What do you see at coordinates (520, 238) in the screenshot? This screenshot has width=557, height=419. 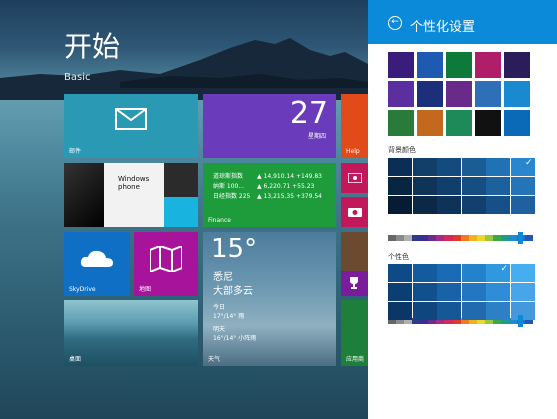 I see `background-slider-handle` at bounding box center [520, 238].